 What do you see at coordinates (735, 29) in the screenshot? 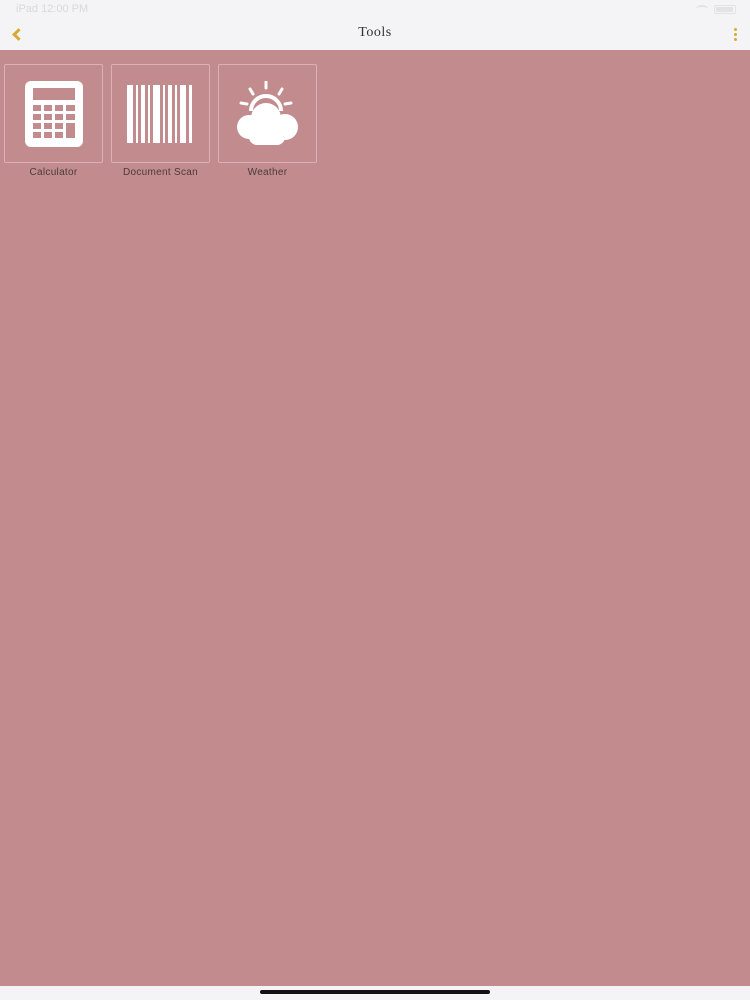
I see `more-vertical-icon` at bounding box center [735, 29].